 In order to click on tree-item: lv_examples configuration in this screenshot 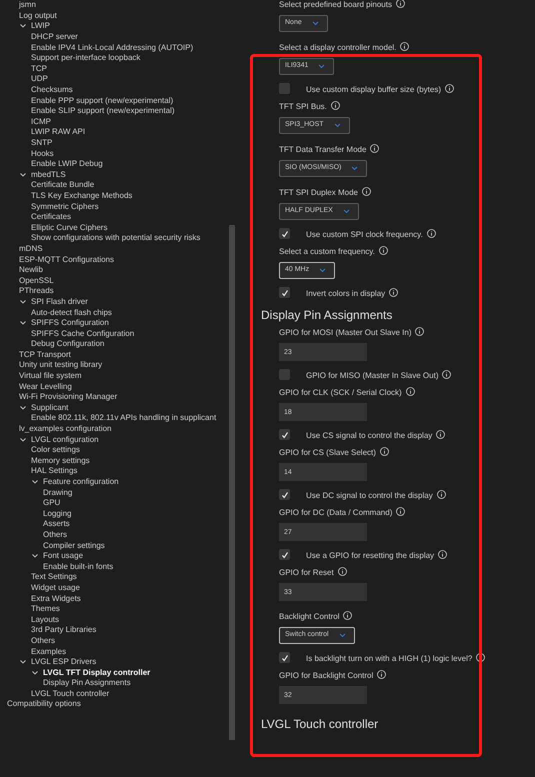, I will do `click(65, 429)`.